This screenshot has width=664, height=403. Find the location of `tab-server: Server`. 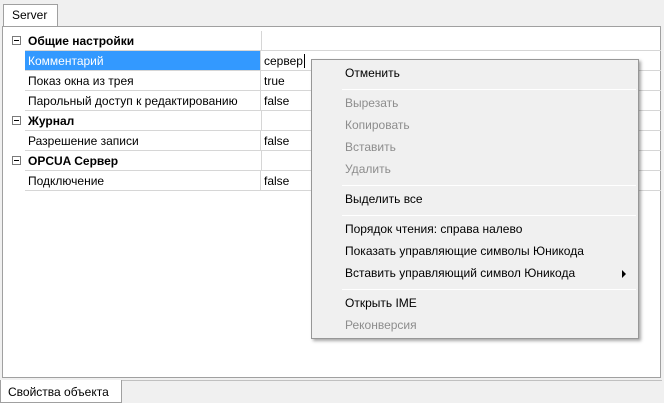

tab-server: Server is located at coordinates (30, 15).